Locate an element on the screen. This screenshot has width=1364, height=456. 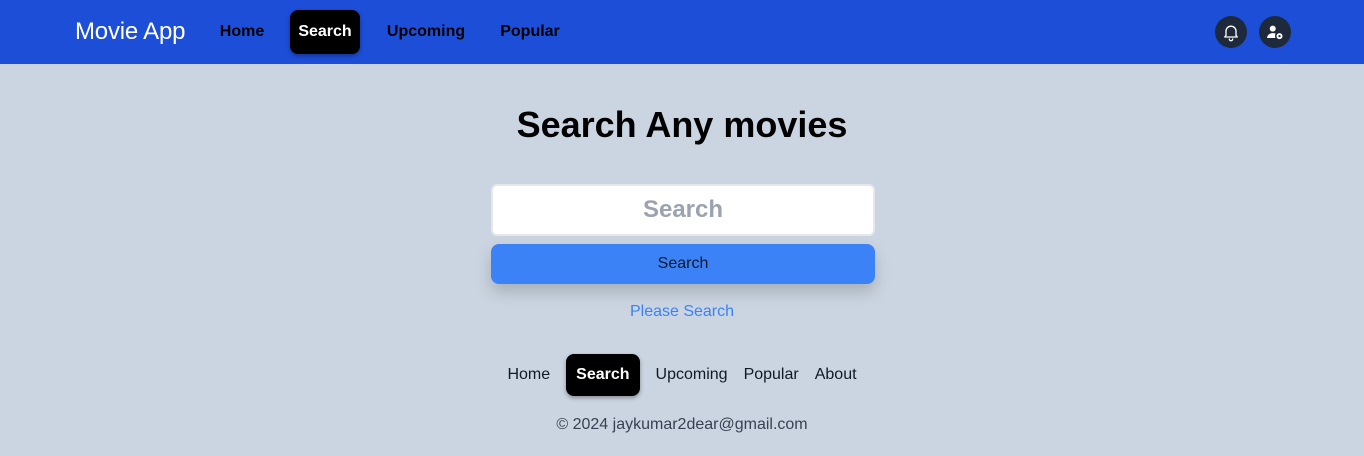
nav-search-link: Search is located at coordinates (325, 32).